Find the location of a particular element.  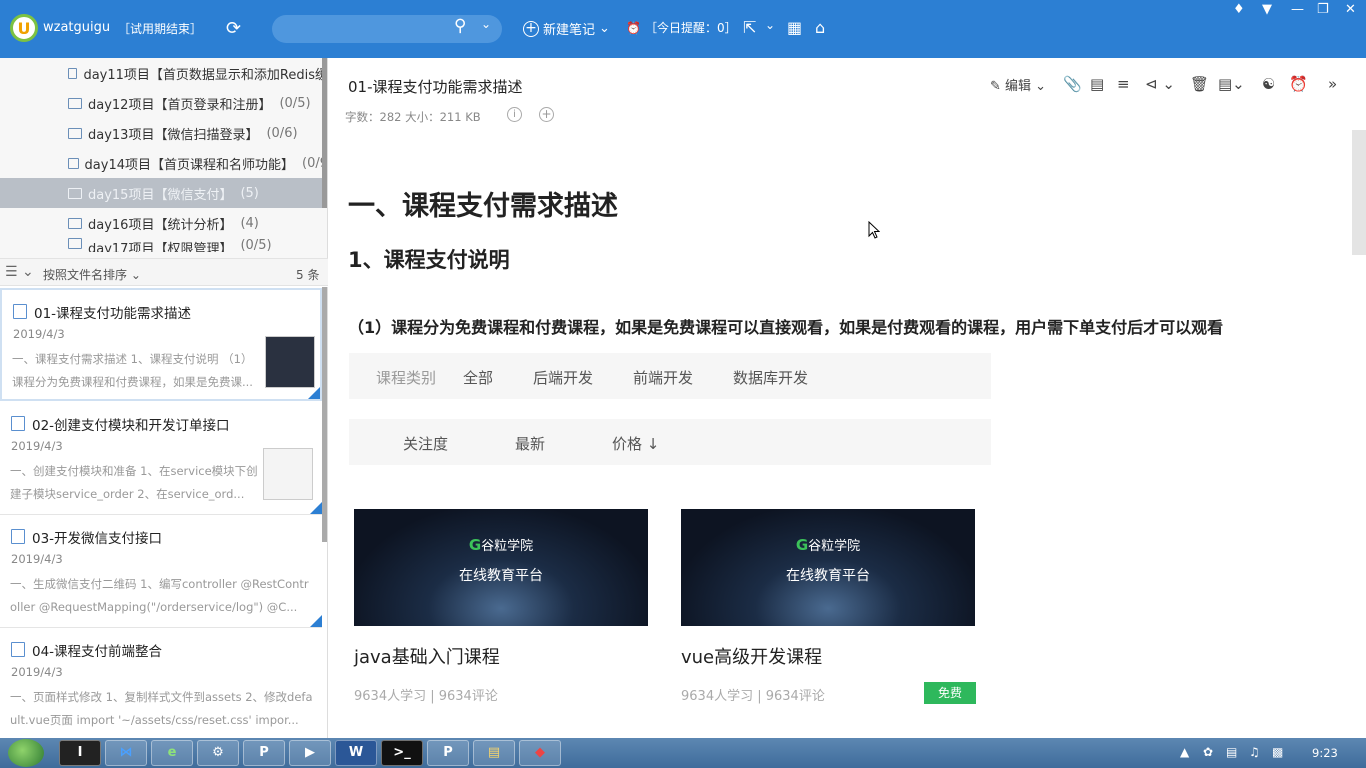

tree-item-day15: day15项目【微信支付】 (5) is located at coordinates (163, 193).